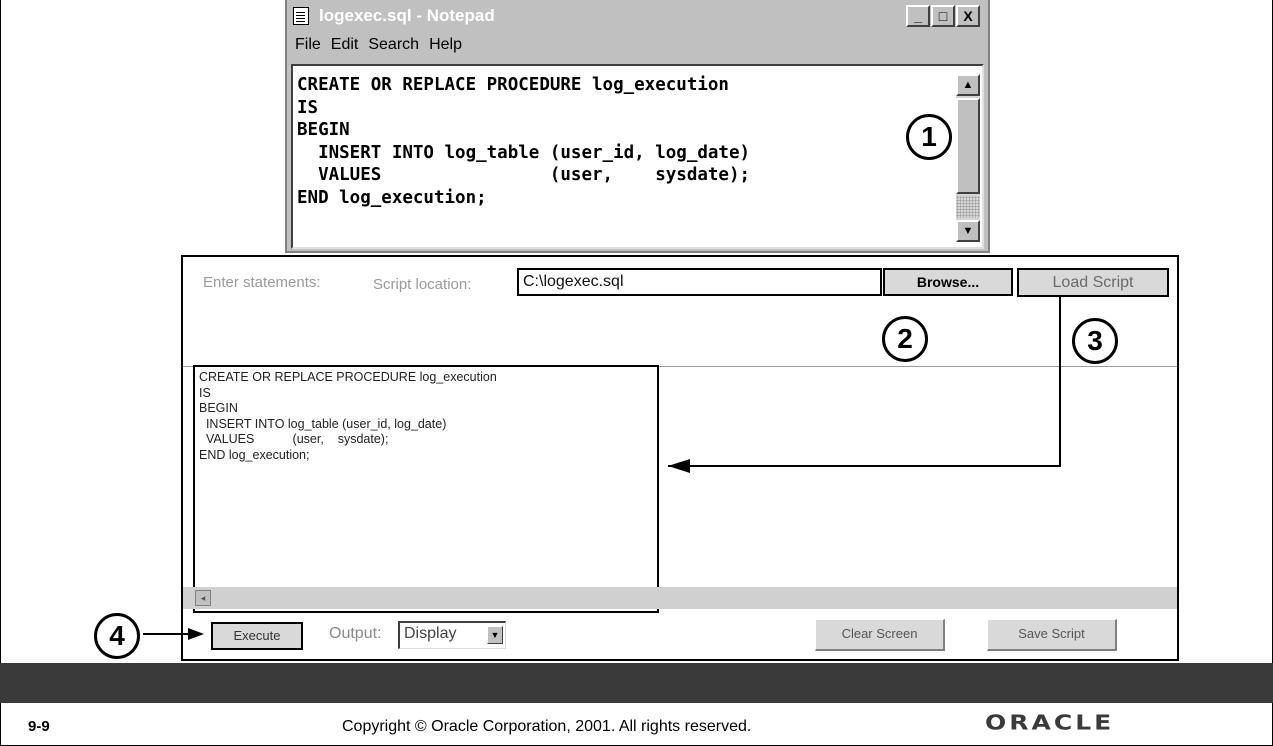  I want to click on notepad-menu-bar: File Edit Search Help, so click(378, 45).